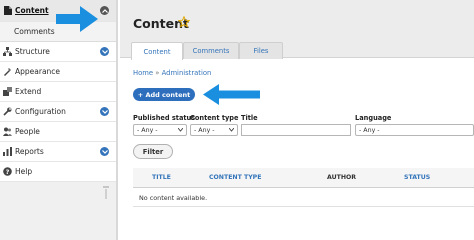 The width and height of the screenshot is (474, 240). I want to click on sidebar-empty-area, so click(58, 211).